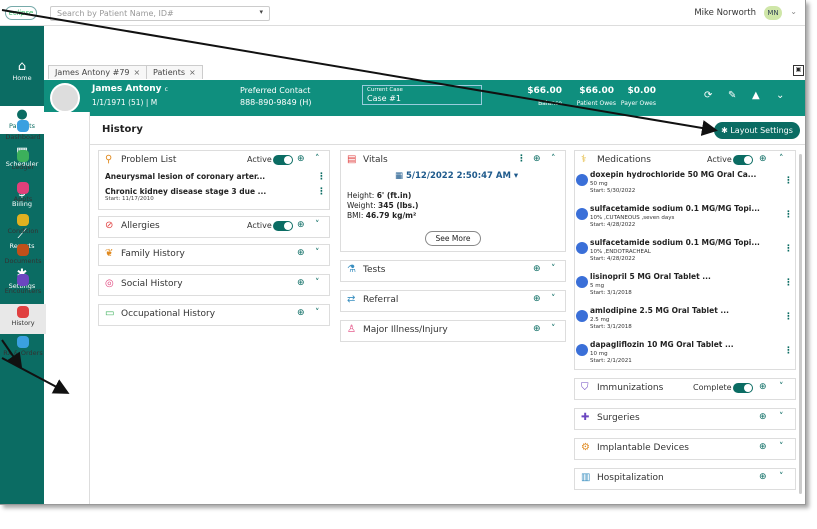 The height and width of the screenshot is (529, 817). I want to click on patient-avatar, so click(65, 98).